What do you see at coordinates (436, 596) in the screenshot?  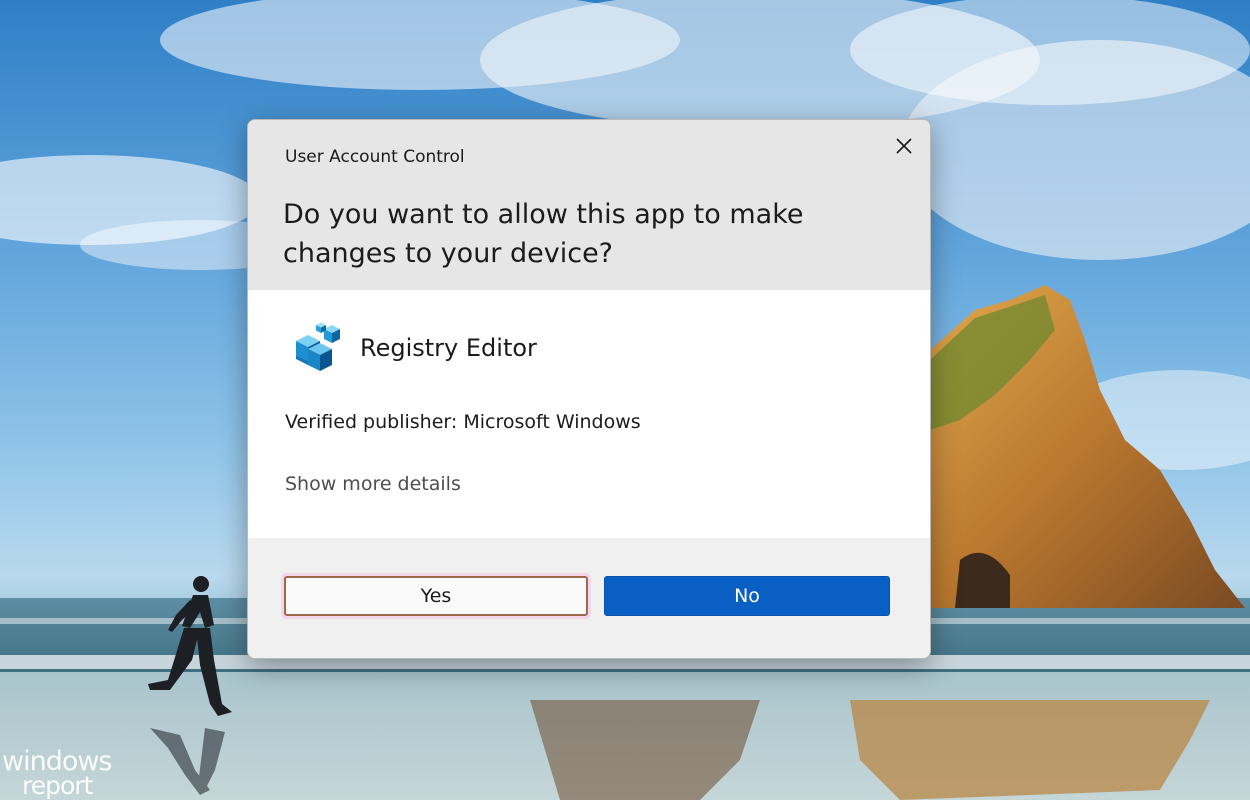 I see `yes-button: Yes` at bounding box center [436, 596].